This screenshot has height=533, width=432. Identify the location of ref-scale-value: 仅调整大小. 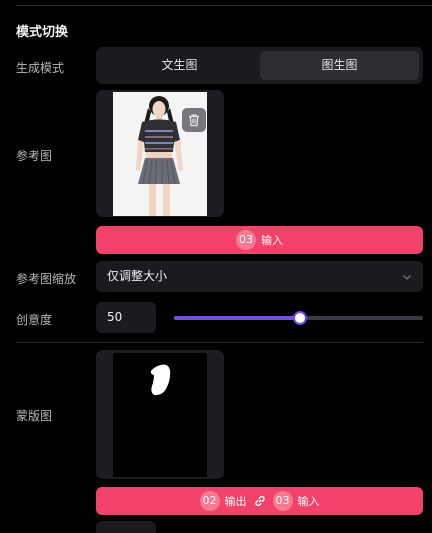
(137, 276).